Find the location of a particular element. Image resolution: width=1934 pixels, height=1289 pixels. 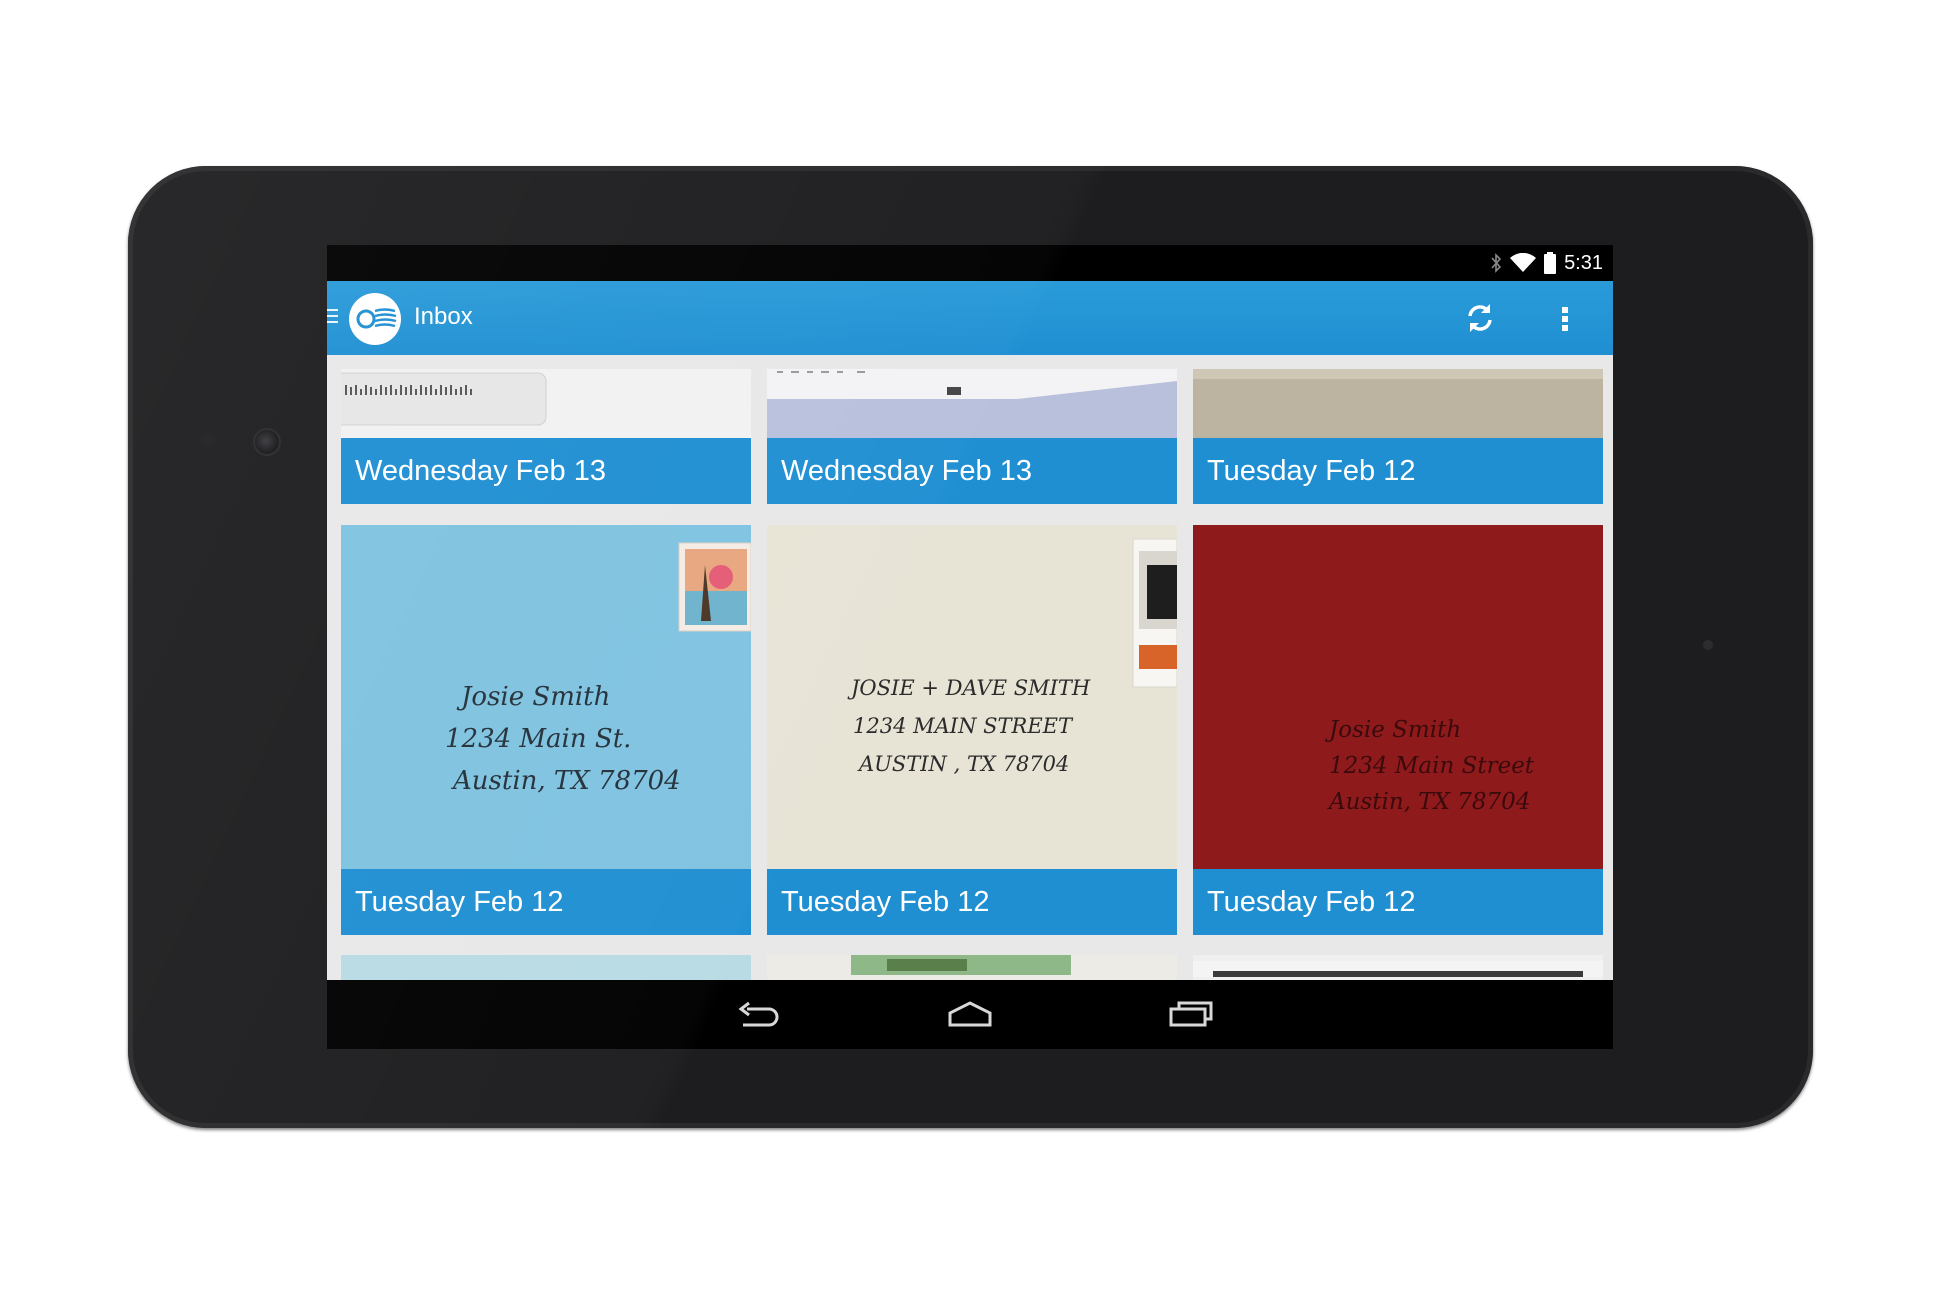

mail-card: Tuesday Feb 12 is located at coordinates (1398, 436).